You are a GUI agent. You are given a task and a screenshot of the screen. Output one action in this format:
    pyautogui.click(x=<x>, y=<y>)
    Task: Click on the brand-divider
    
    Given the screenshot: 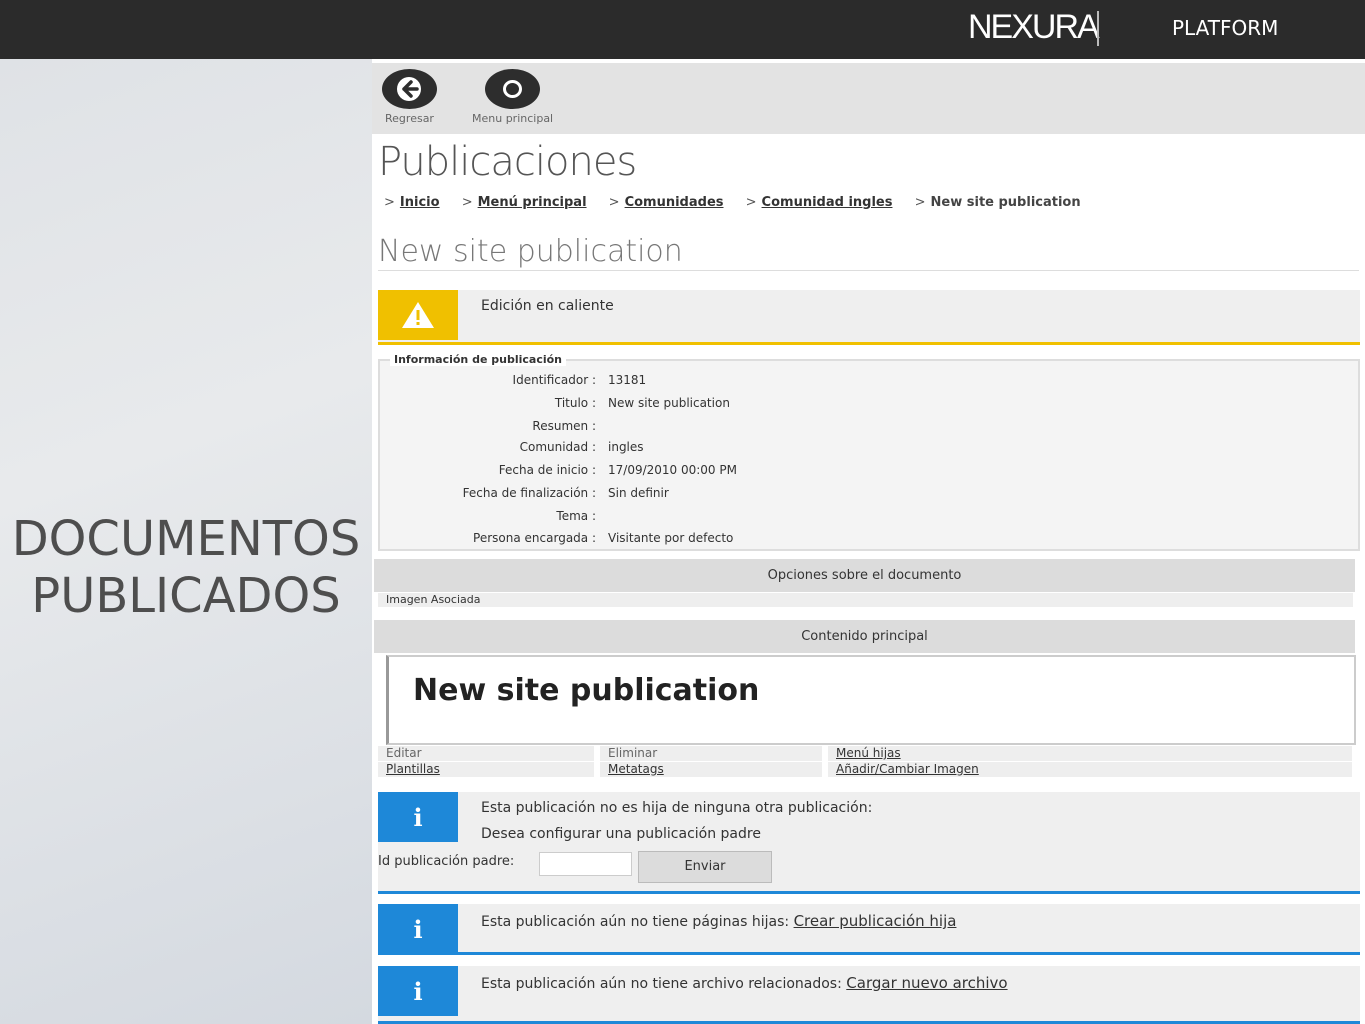 What is the action you would take?
    pyautogui.click(x=1098, y=28)
    